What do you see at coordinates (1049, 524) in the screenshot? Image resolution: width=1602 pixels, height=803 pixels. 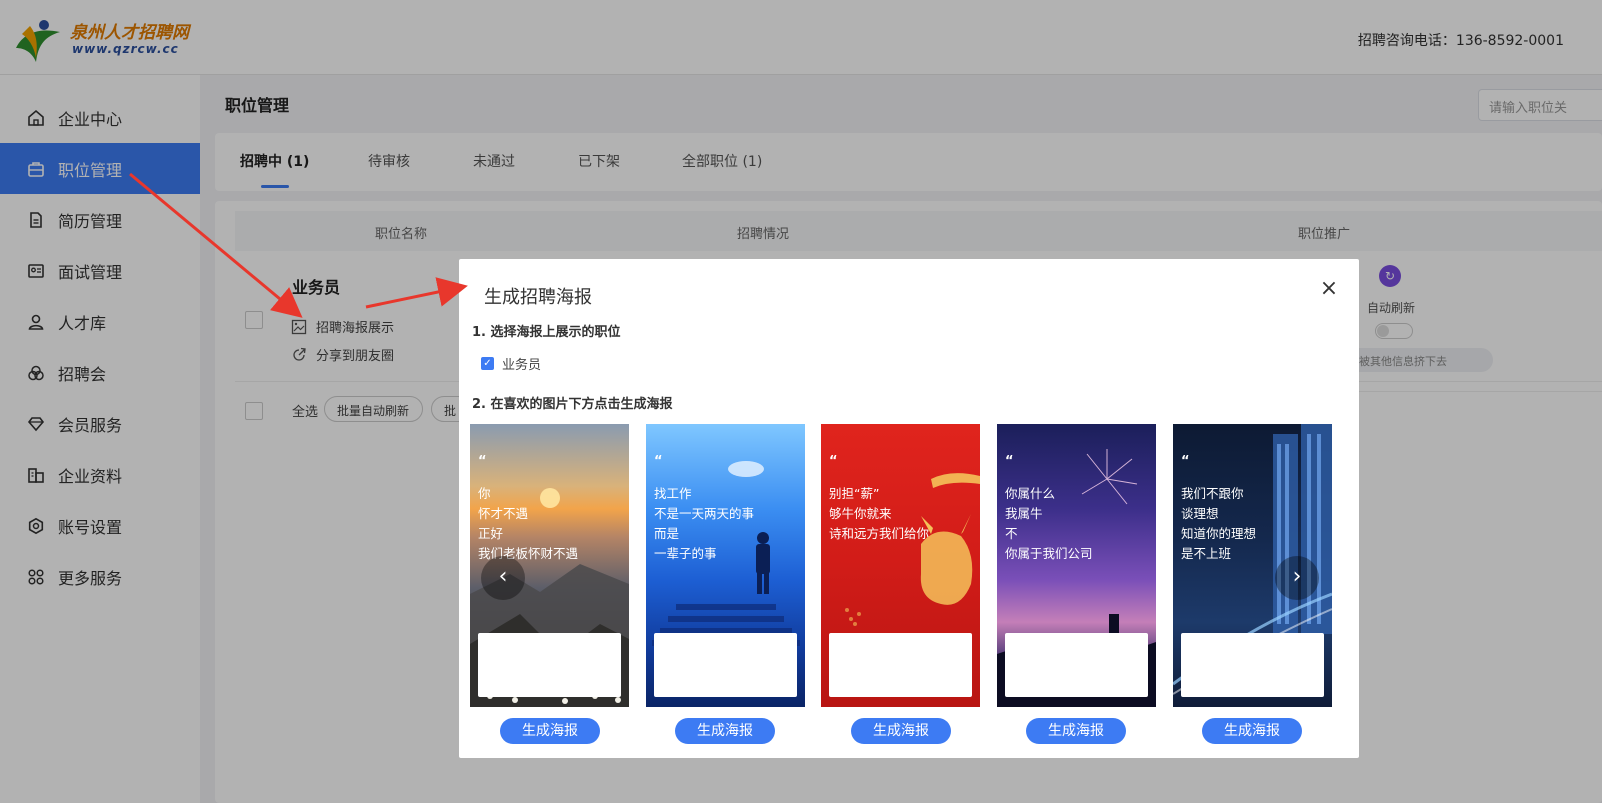 I see `poster-quote: 你属什么 我属牛 不 你属于我们公司` at bounding box center [1049, 524].